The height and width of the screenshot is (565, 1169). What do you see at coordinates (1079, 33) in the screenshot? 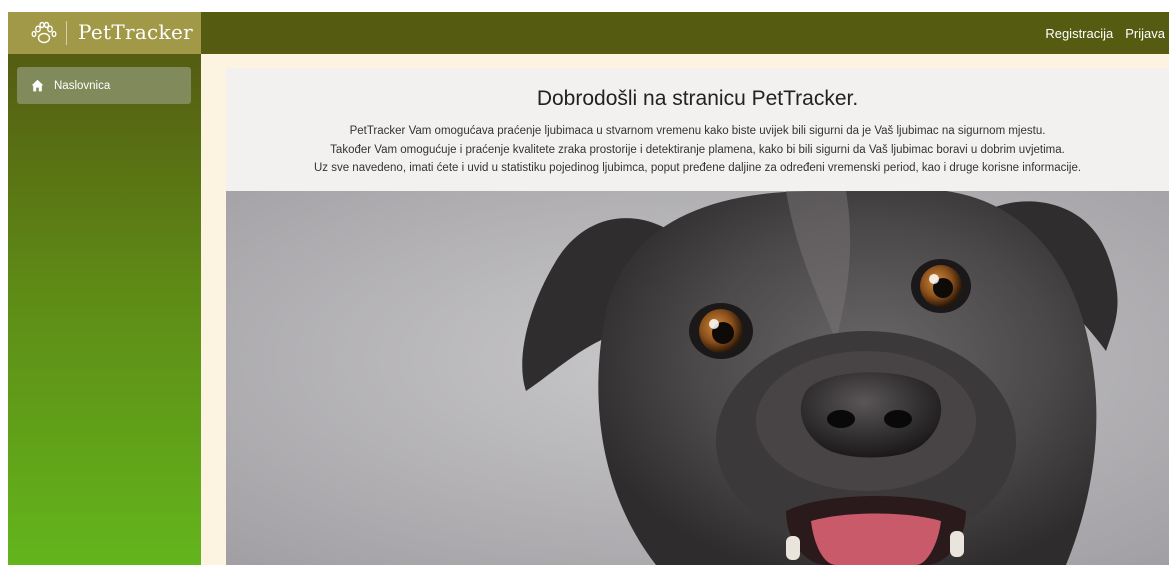
I see `register-link: Registracija` at bounding box center [1079, 33].